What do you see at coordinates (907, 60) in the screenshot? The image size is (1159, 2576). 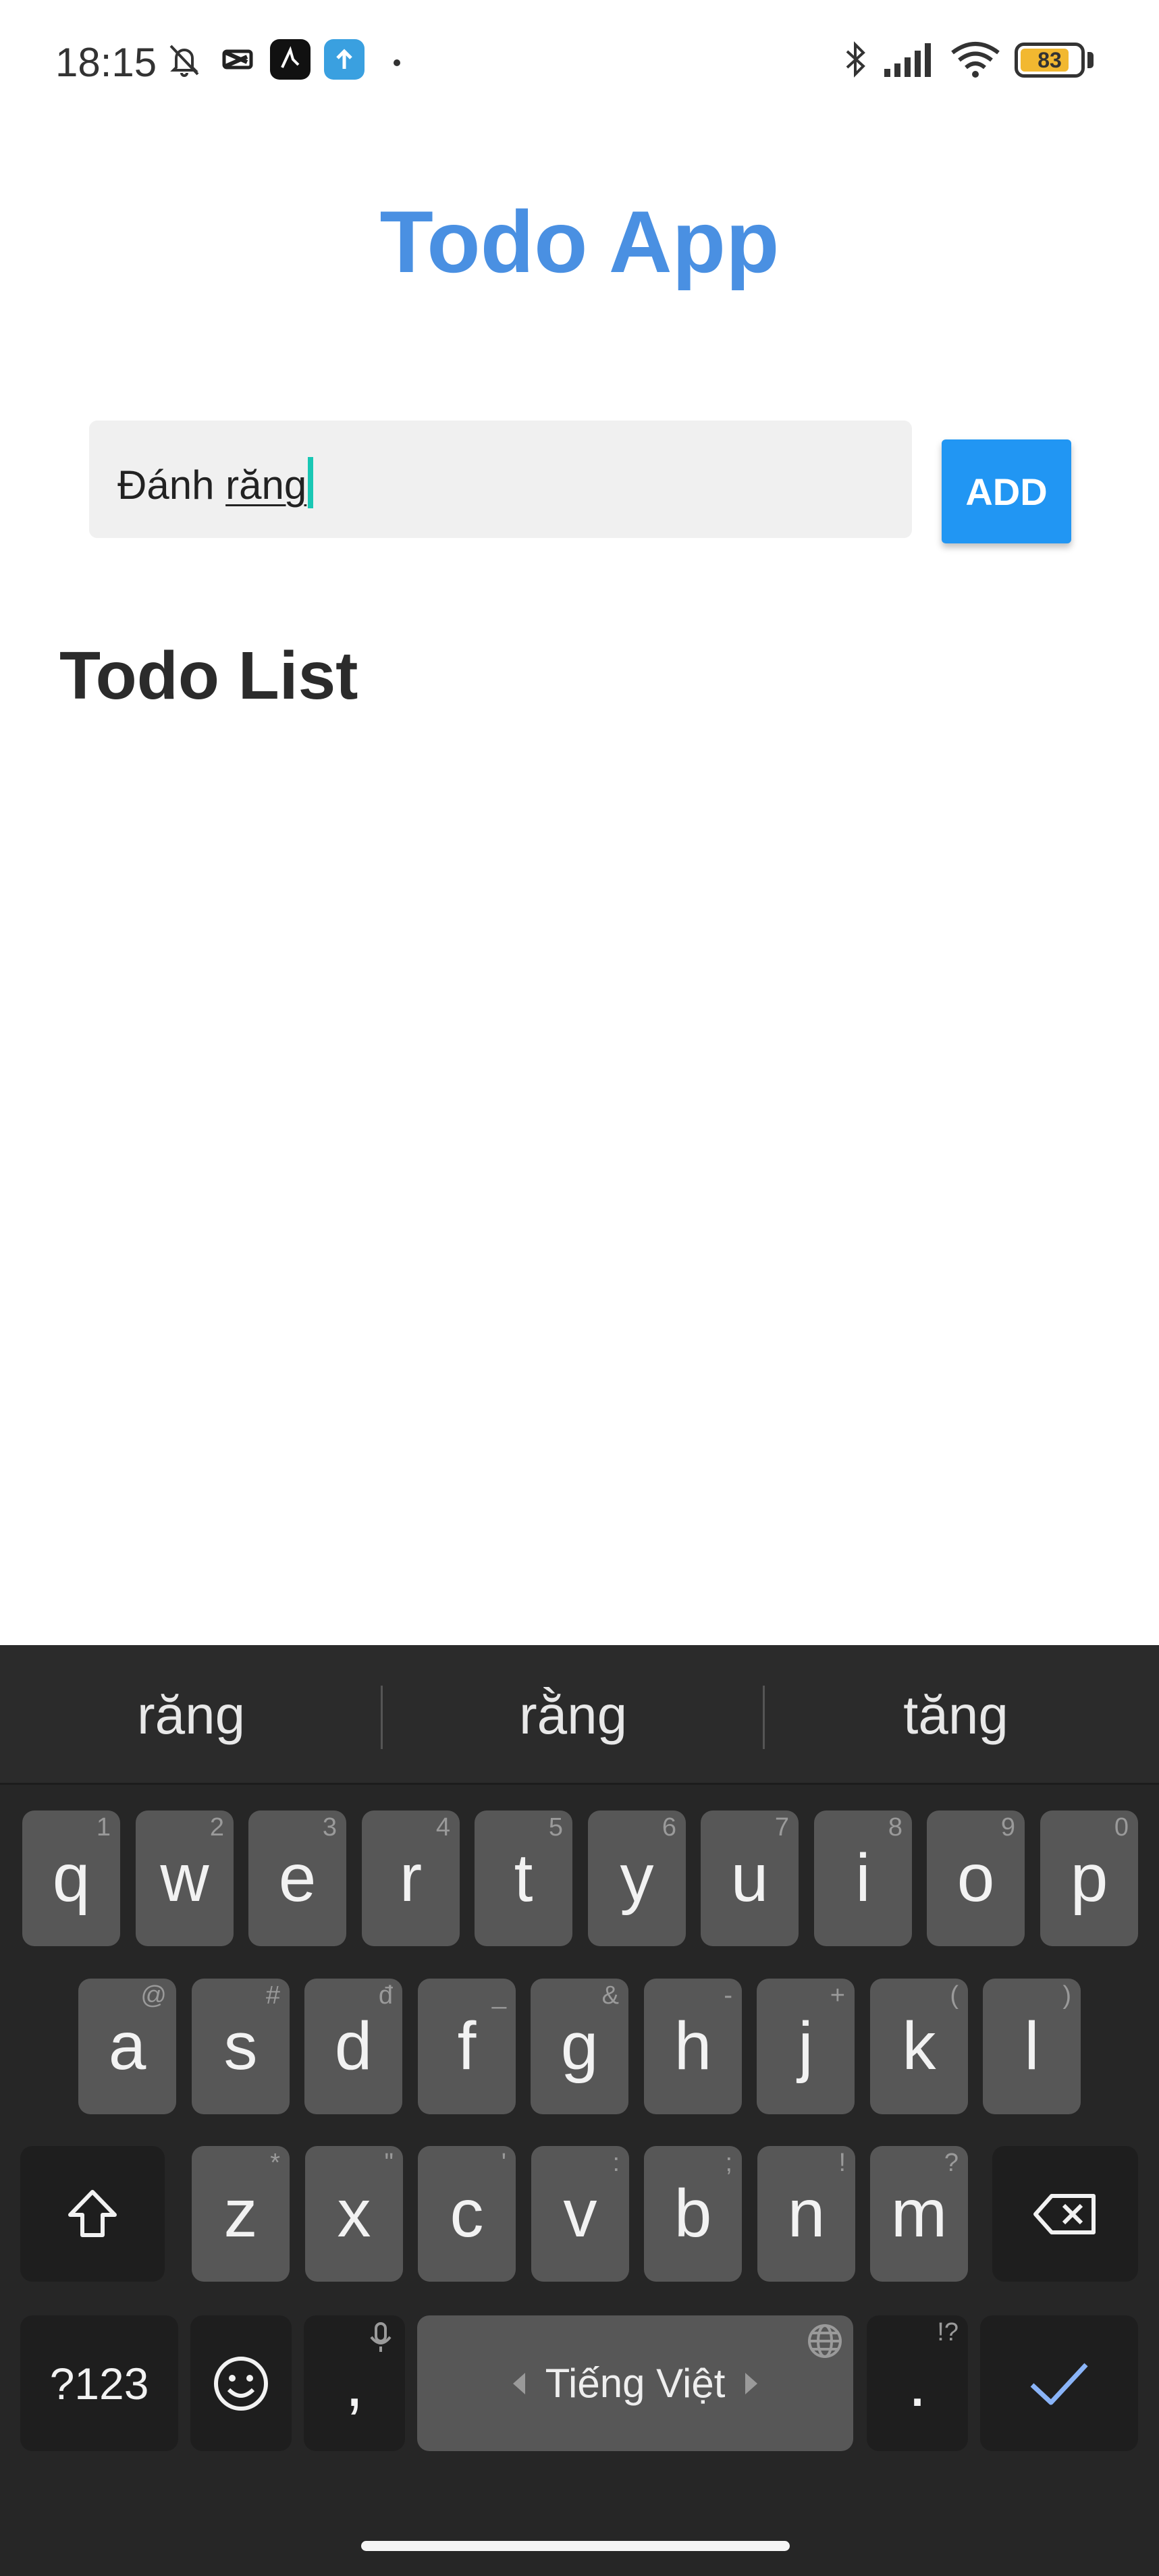 I see `signal-icon` at bounding box center [907, 60].